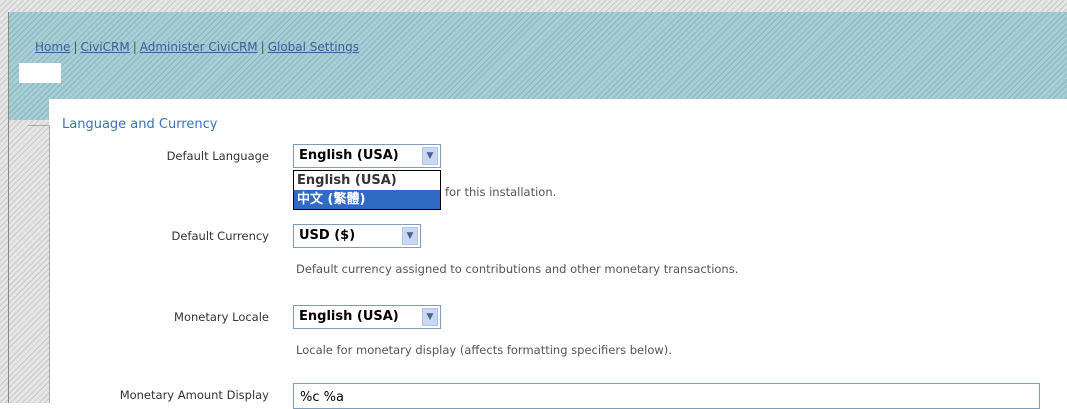  Describe the element at coordinates (40, 73) in the screenshot. I see `tab-placeholder` at that location.